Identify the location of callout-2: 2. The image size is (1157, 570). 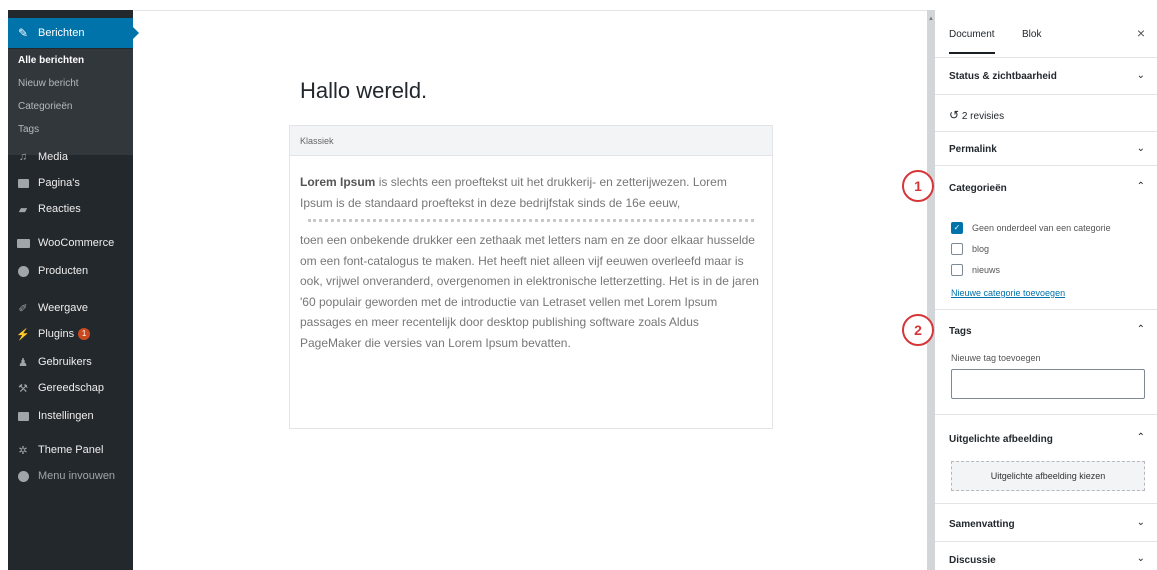
(918, 330).